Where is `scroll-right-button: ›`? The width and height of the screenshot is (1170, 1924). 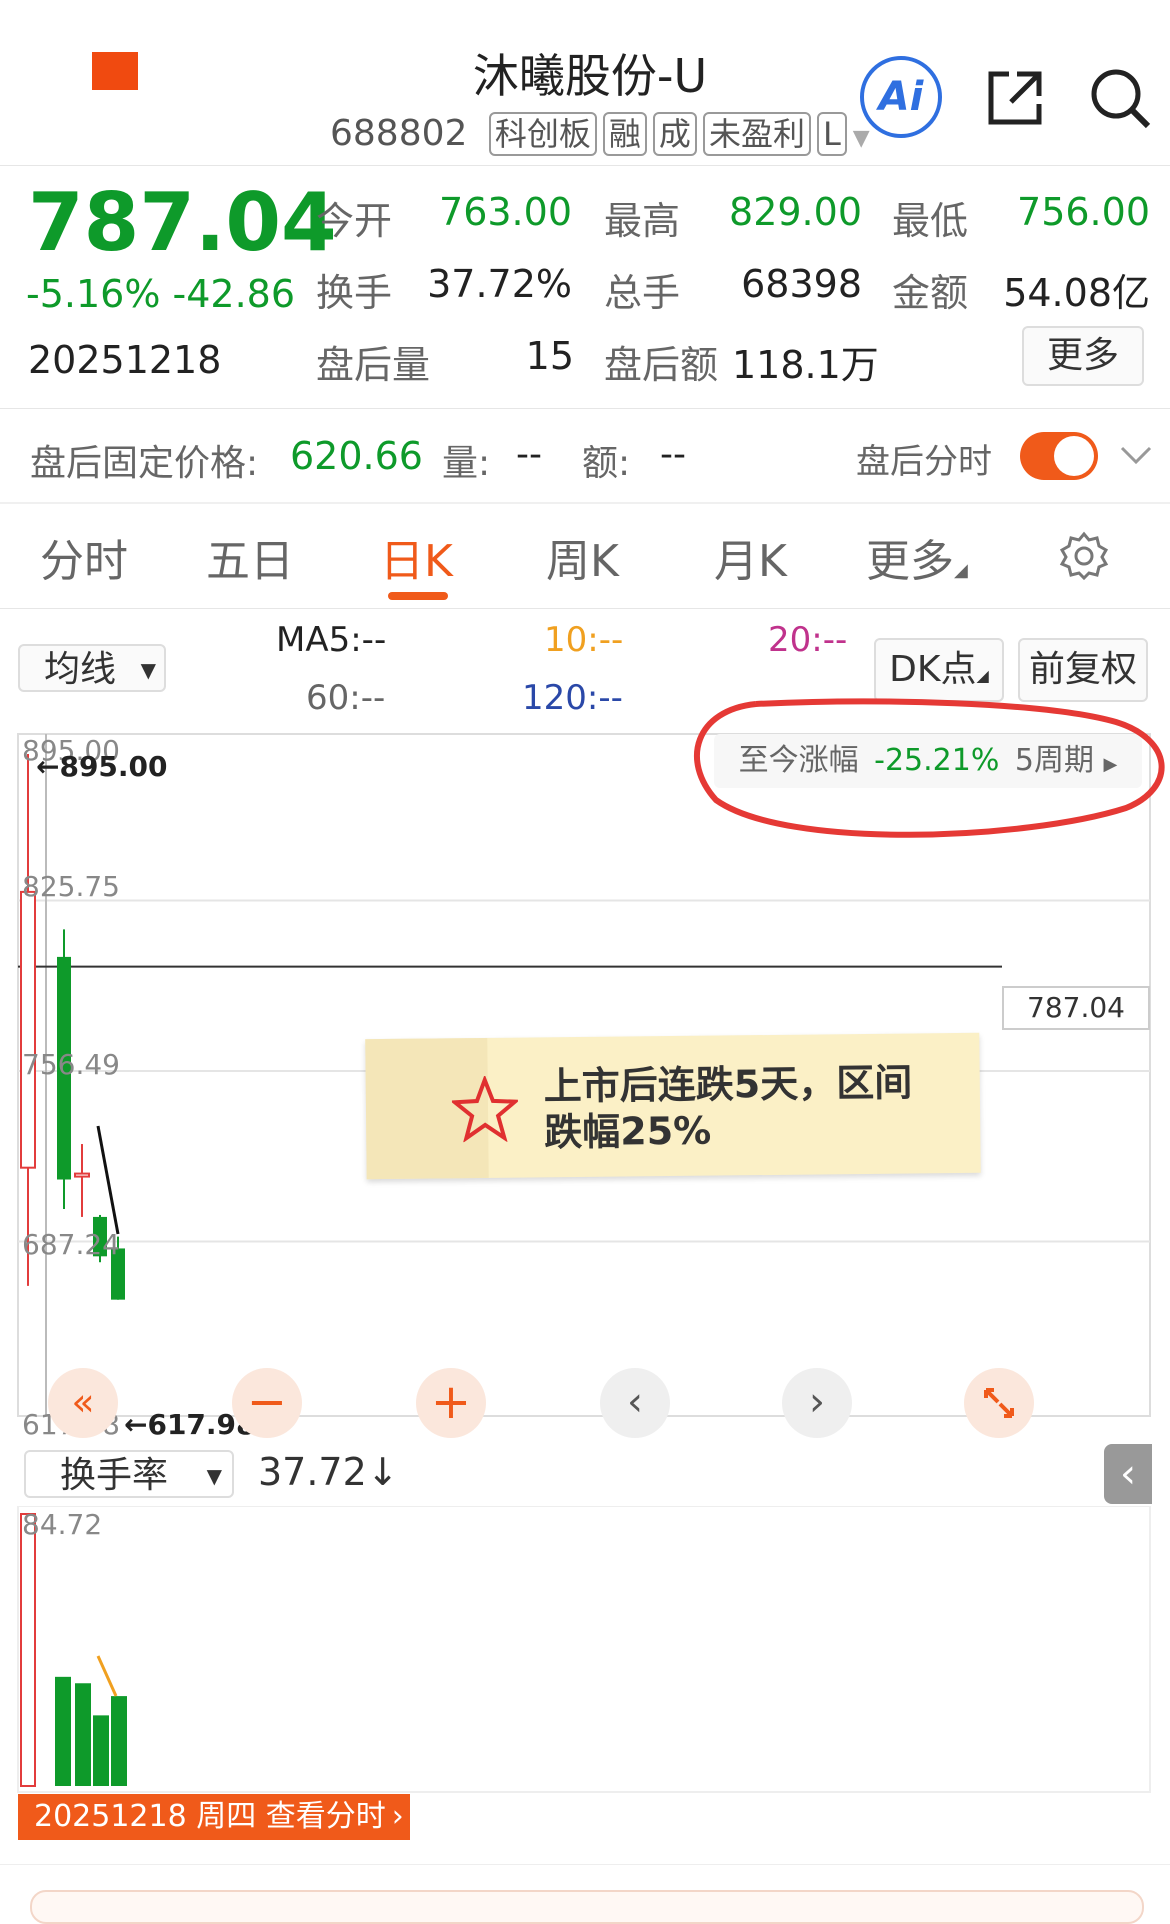
scroll-right-button: › is located at coordinates (817, 1403).